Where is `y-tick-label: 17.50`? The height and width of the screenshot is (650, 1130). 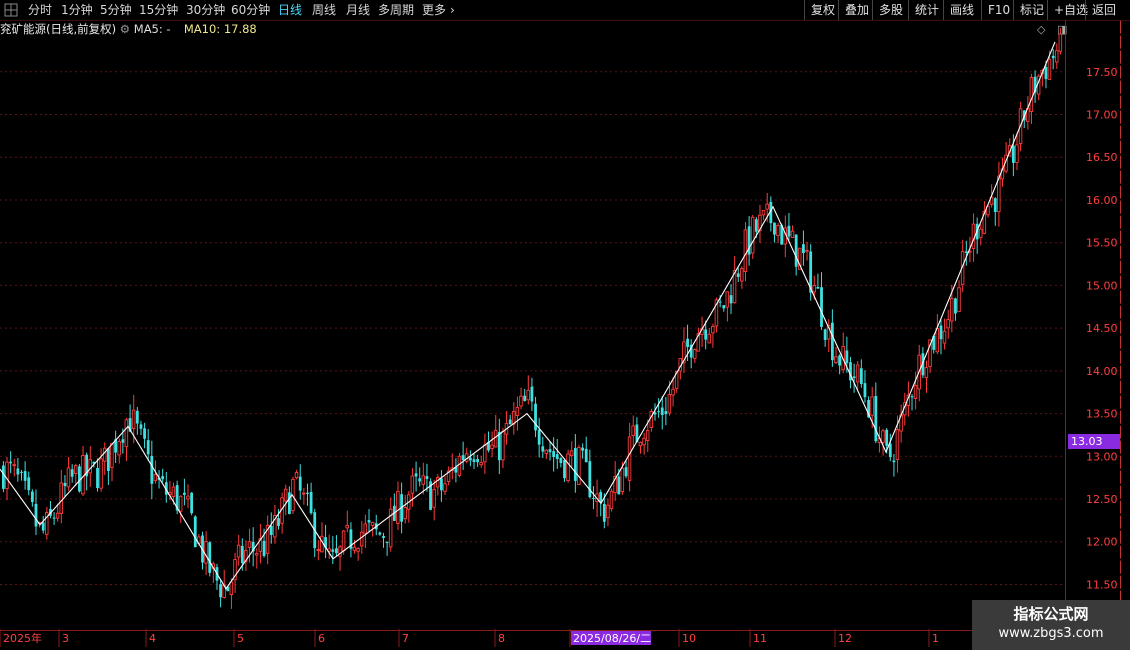
y-tick-label: 17.50 is located at coordinates (1102, 72).